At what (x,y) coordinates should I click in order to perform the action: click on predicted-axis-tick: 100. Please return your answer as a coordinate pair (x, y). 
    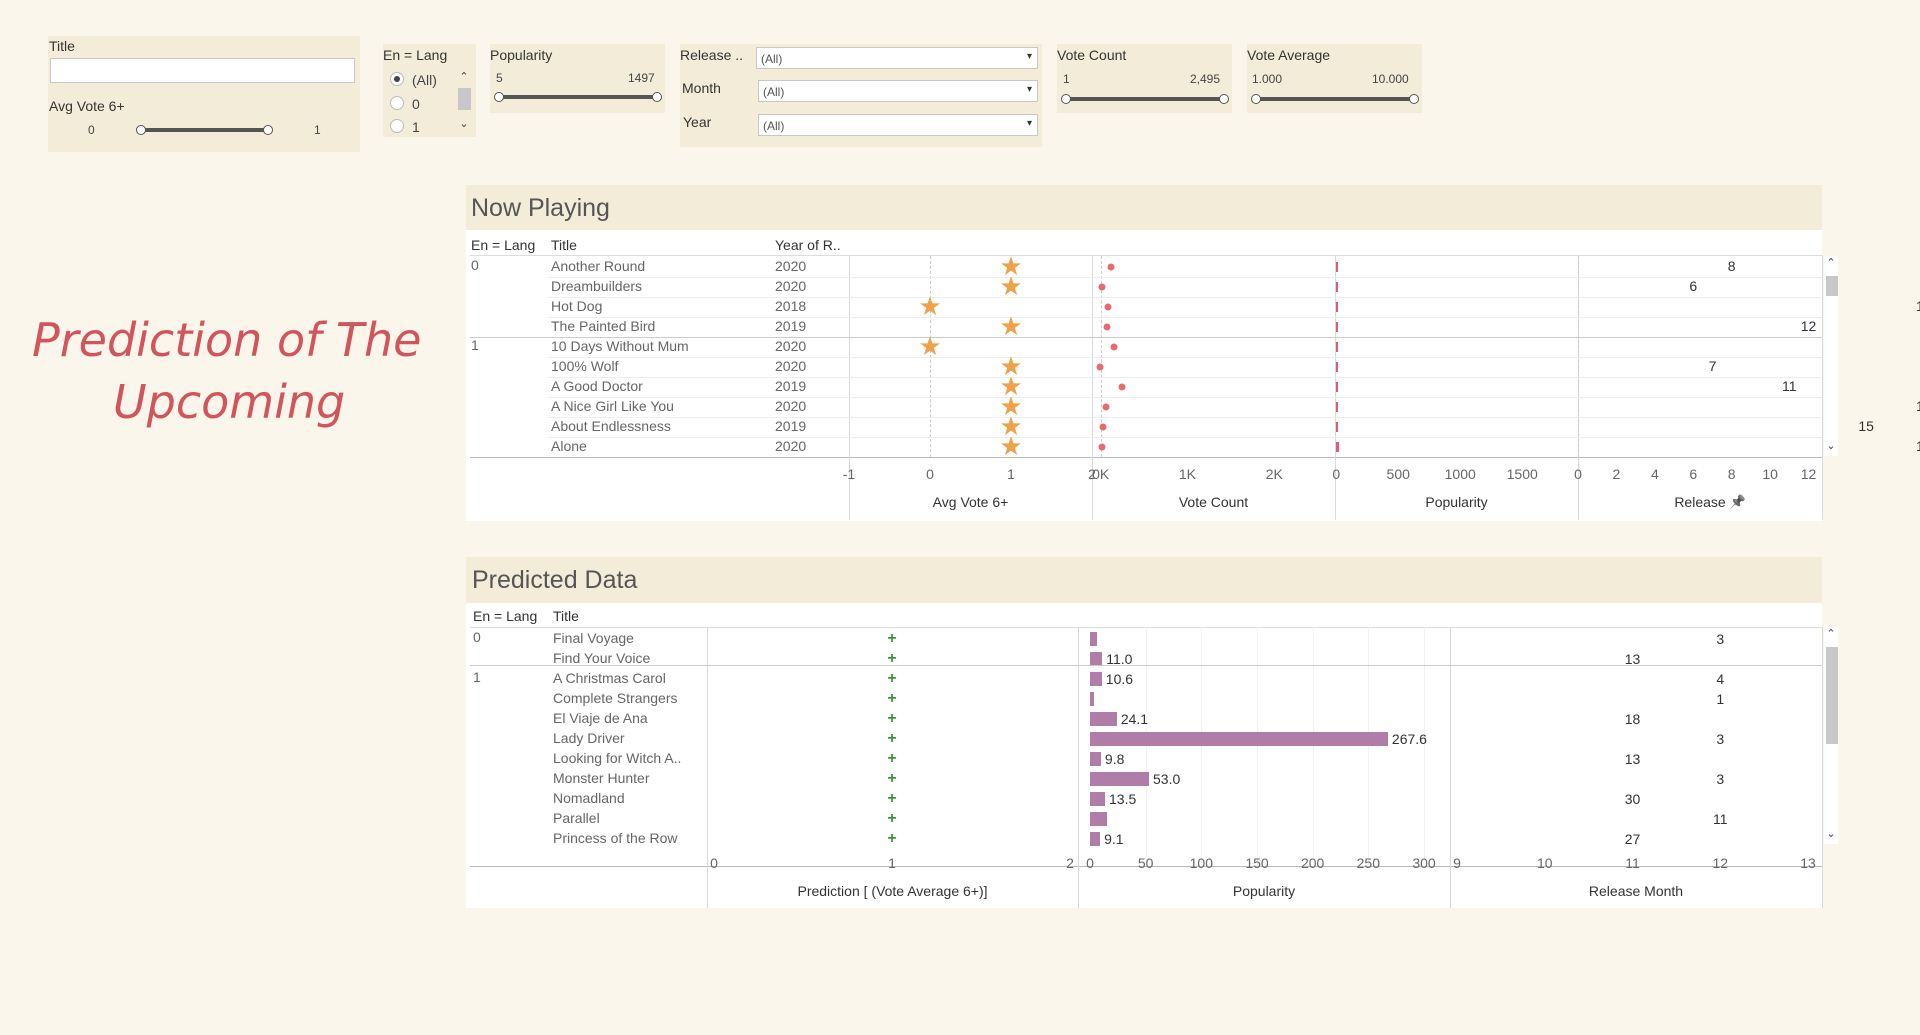
    Looking at the image, I should click on (1201, 863).